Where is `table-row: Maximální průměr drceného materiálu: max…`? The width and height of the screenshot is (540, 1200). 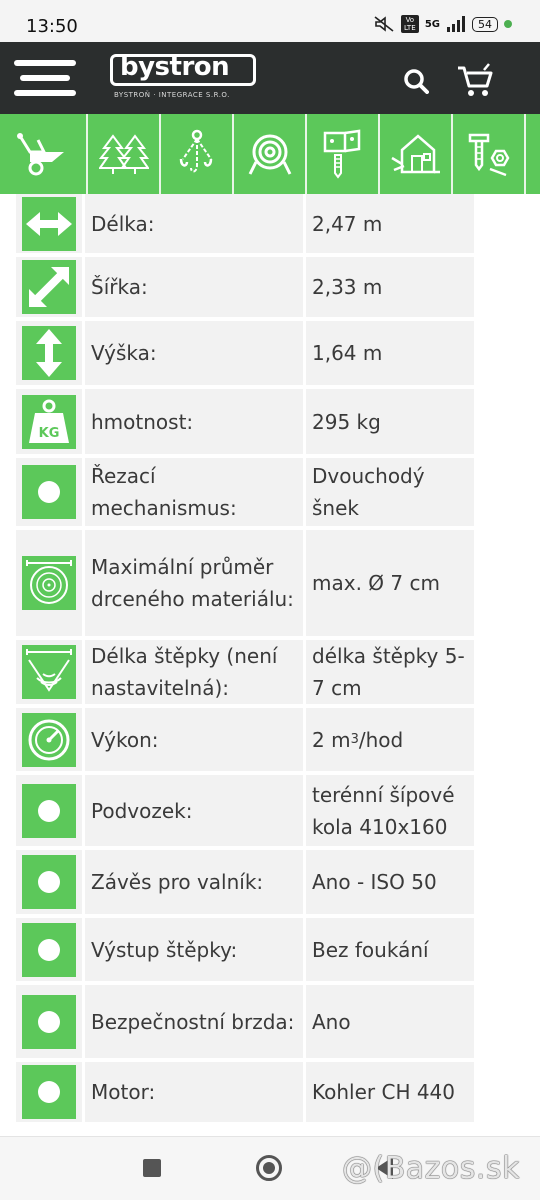 table-row: Maximální průměr drceného materiálu: max… is located at coordinates (245, 585).